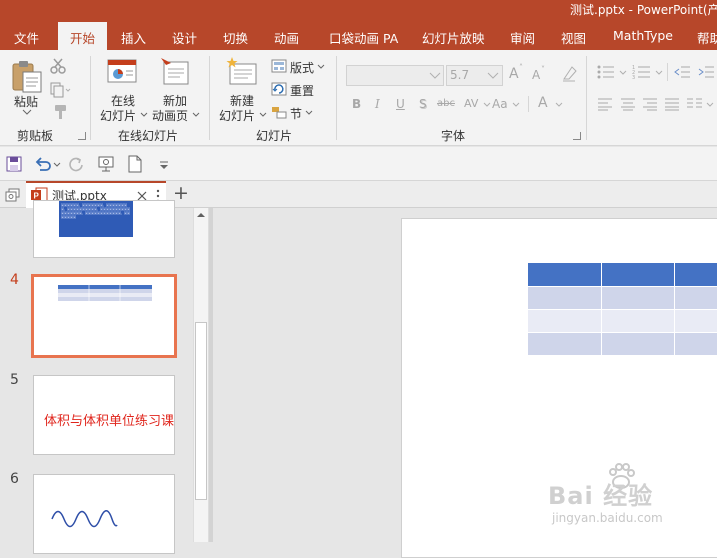 This screenshot has width=717, height=558. I want to click on copy-icon, so click(61, 90).